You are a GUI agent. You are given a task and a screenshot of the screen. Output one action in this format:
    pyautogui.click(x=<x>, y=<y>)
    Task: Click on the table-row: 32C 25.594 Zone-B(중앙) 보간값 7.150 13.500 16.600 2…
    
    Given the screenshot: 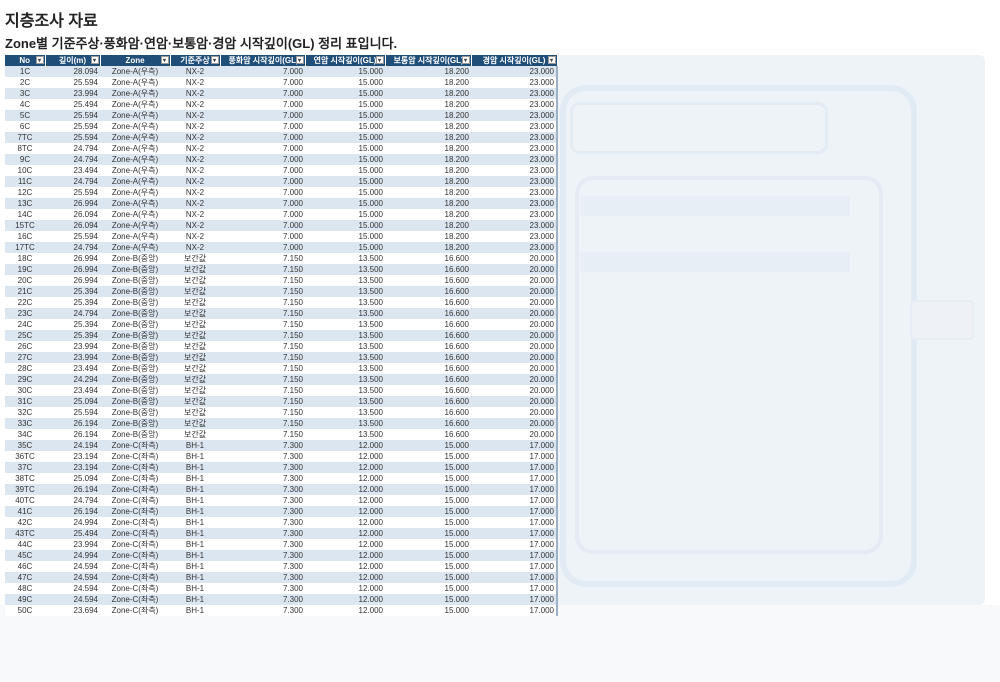 What is the action you would take?
    pyautogui.click(x=281, y=412)
    